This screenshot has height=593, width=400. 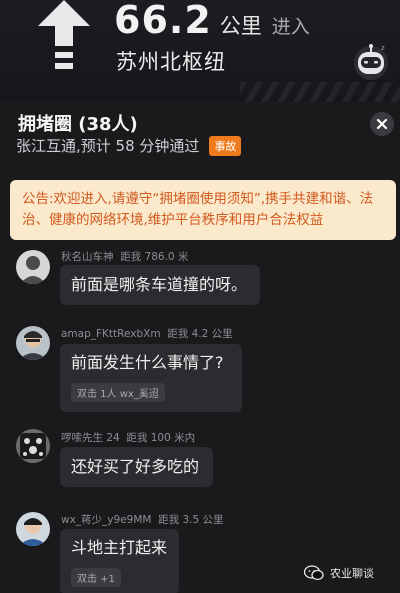 I want to click on message-meta: 秋名山车神 距我 786.0 米, so click(x=124, y=256).